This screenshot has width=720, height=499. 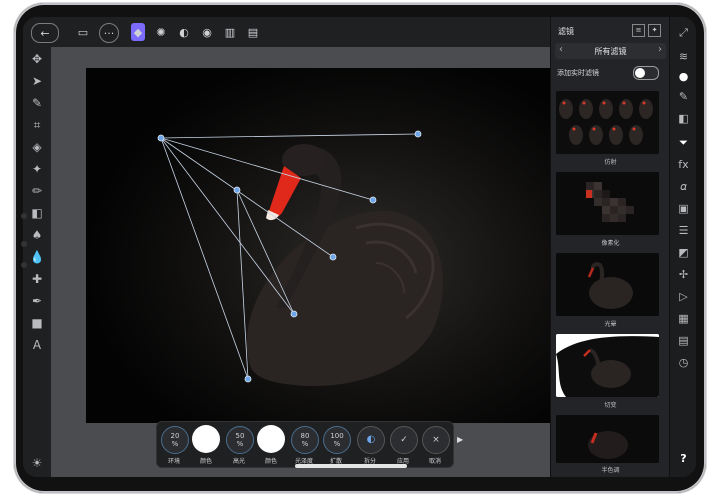 I want to click on filter-label: 半色调, so click(x=610, y=470).